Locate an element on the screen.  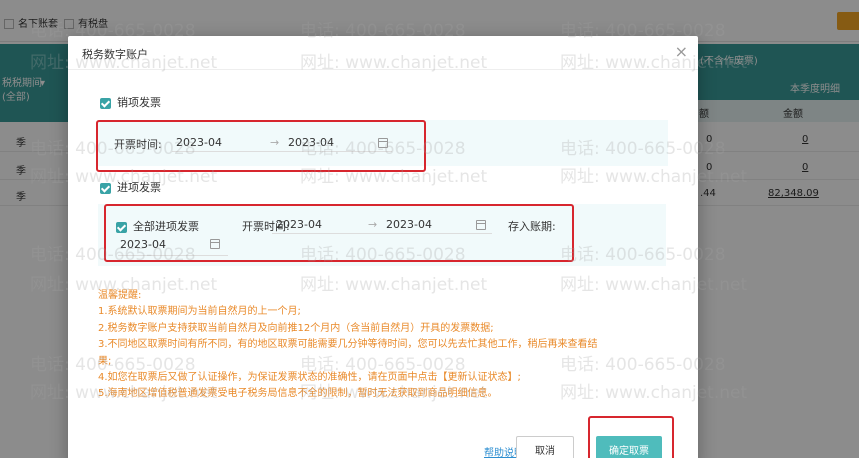
close-icon: × is located at coordinates (681, 52).